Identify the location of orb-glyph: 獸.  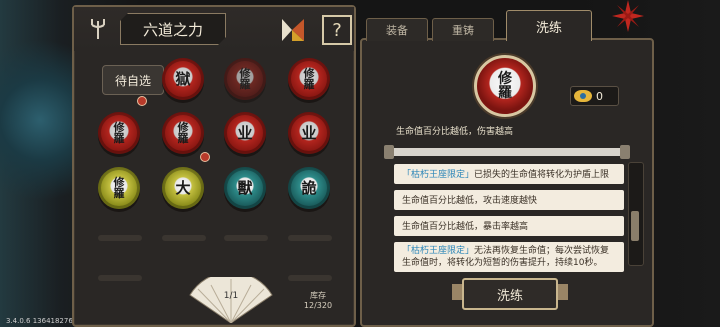
(245, 187).